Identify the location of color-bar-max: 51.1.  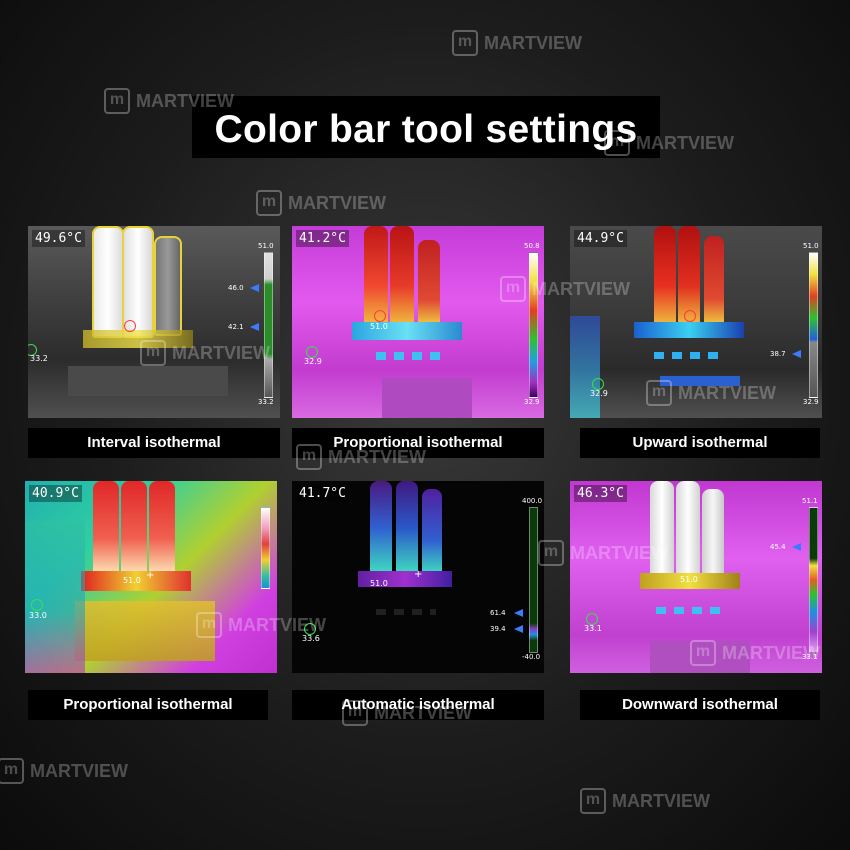
(810, 501).